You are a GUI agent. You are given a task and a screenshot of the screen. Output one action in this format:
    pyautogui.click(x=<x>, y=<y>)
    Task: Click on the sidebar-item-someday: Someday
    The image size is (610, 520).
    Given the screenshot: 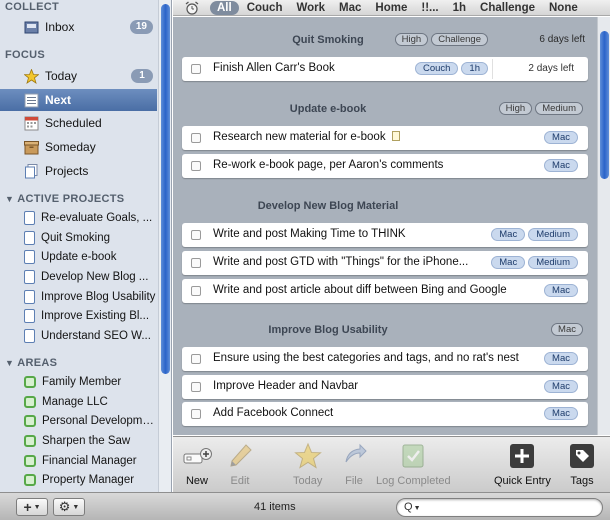 What is the action you would take?
    pyautogui.click(x=78, y=147)
    